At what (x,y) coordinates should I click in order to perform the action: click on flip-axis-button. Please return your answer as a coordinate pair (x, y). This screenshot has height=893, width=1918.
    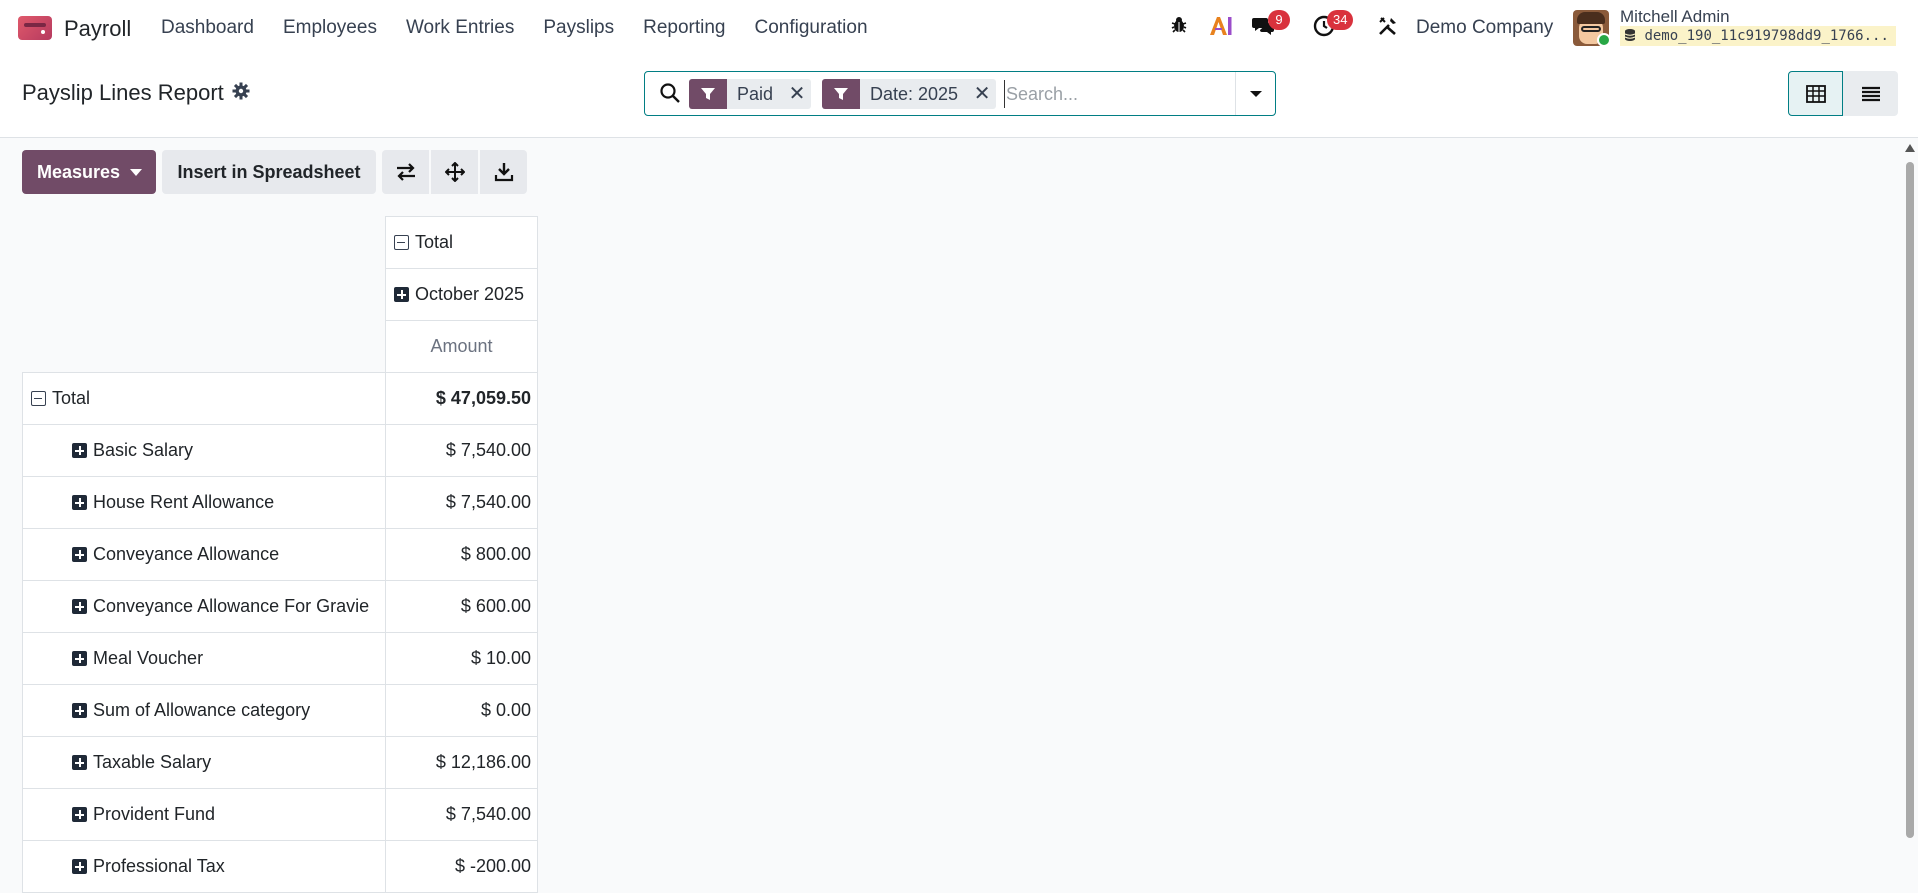
    Looking at the image, I should click on (405, 172).